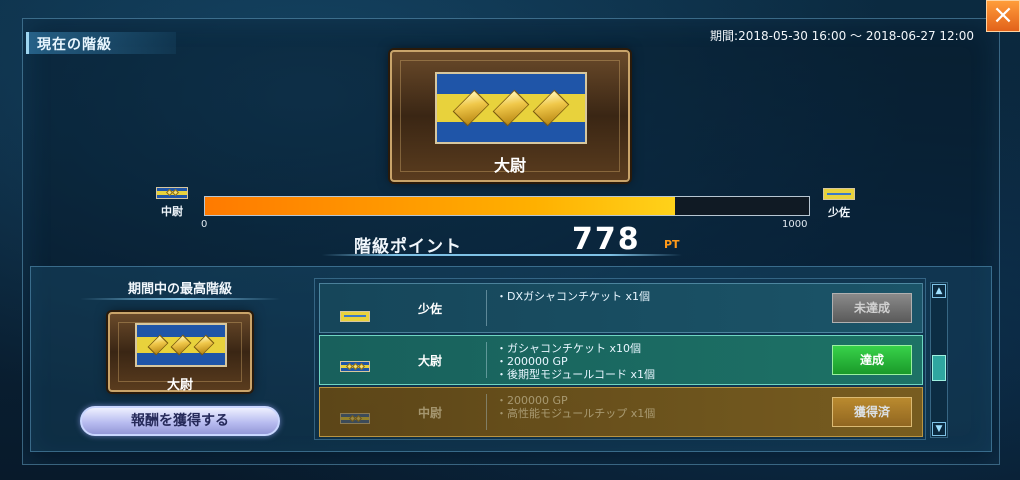 The width and height of the screenshot is (1020, 480). I want to click on reward-item: ・後期型モジュールコード x1個, so click(576, 374).